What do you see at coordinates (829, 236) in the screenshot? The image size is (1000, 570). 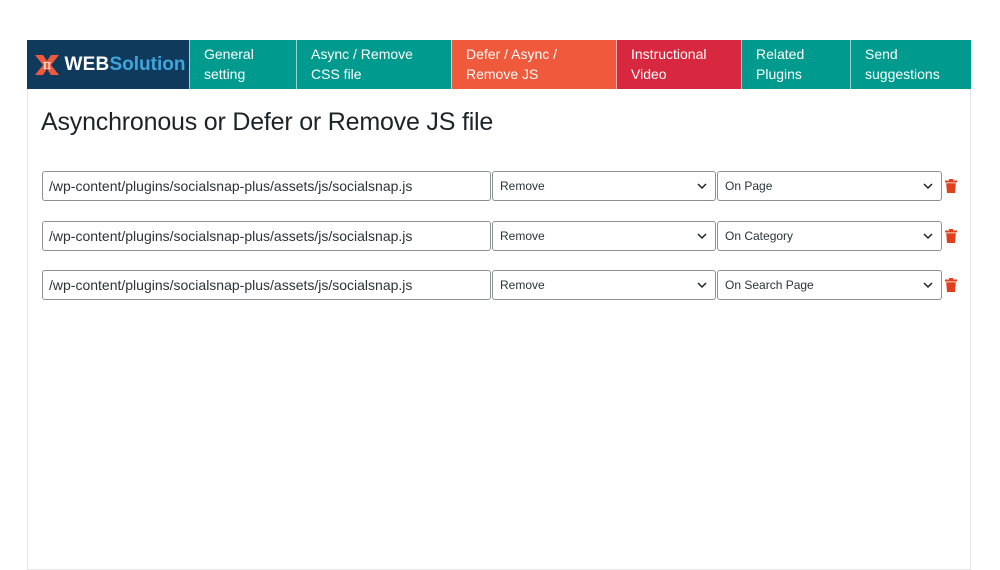 I see `location-select: On Category` at bounding box center [829, 236].